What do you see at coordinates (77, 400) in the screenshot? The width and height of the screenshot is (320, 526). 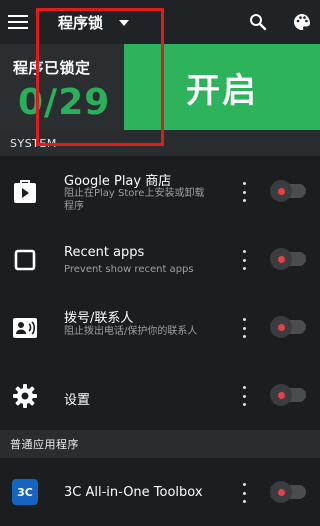 I see `list-item-title: 设置` at bounding box center [77, 400].